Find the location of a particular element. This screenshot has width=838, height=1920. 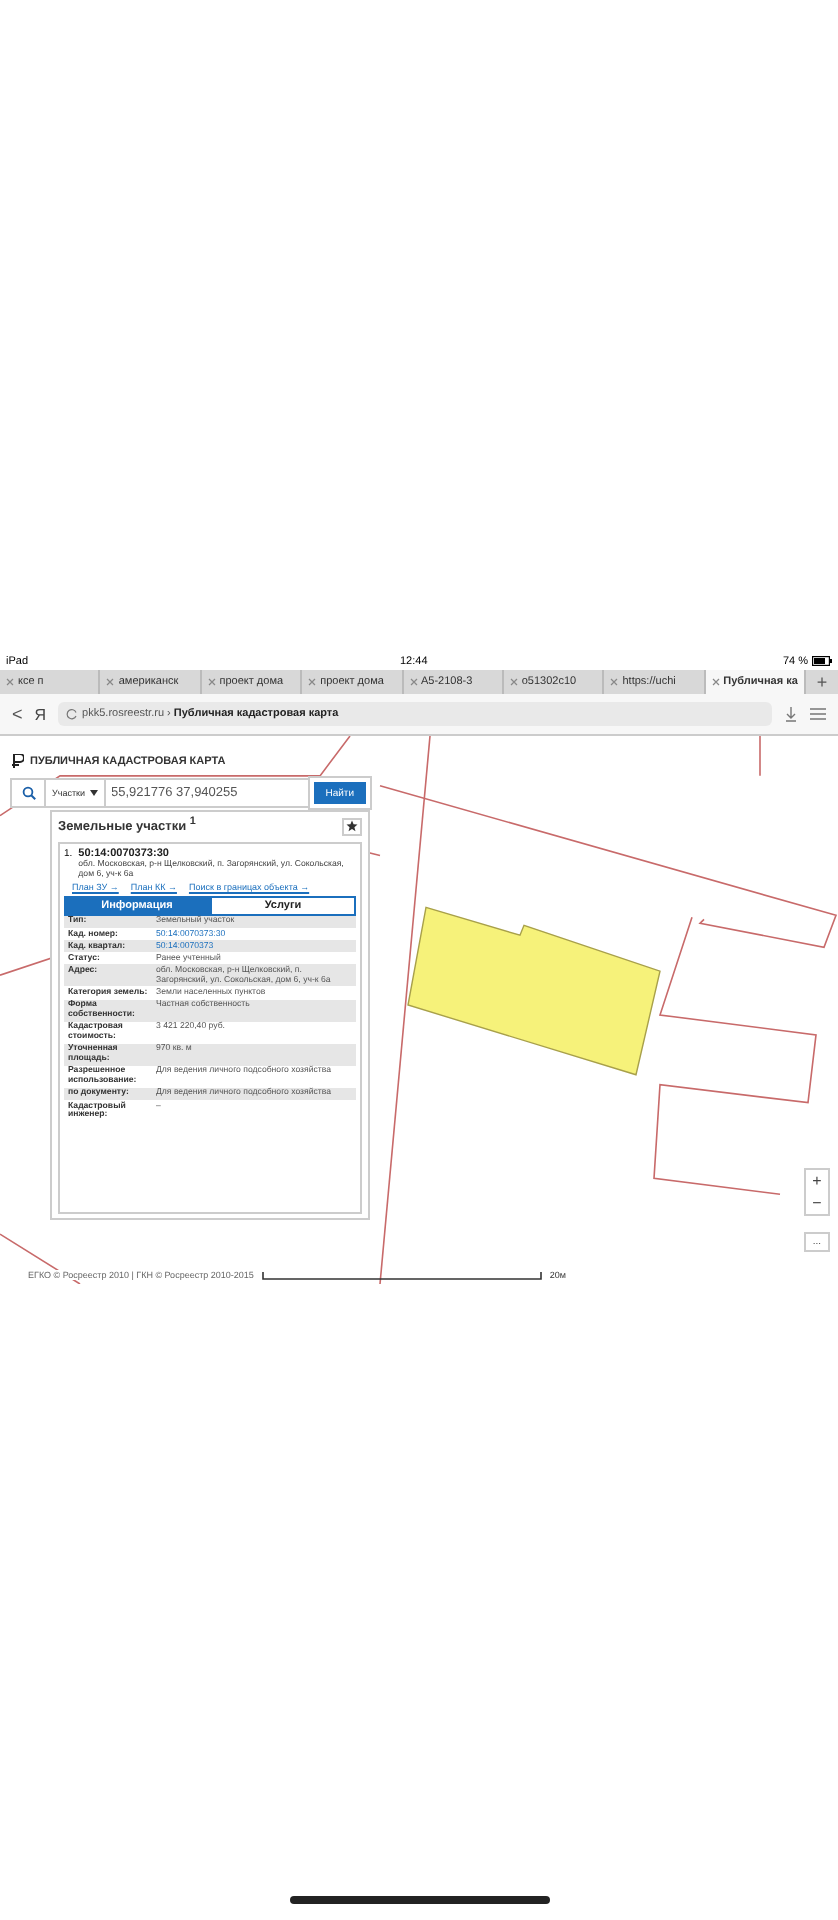

battery-icon is located at coordinates (822, 661).